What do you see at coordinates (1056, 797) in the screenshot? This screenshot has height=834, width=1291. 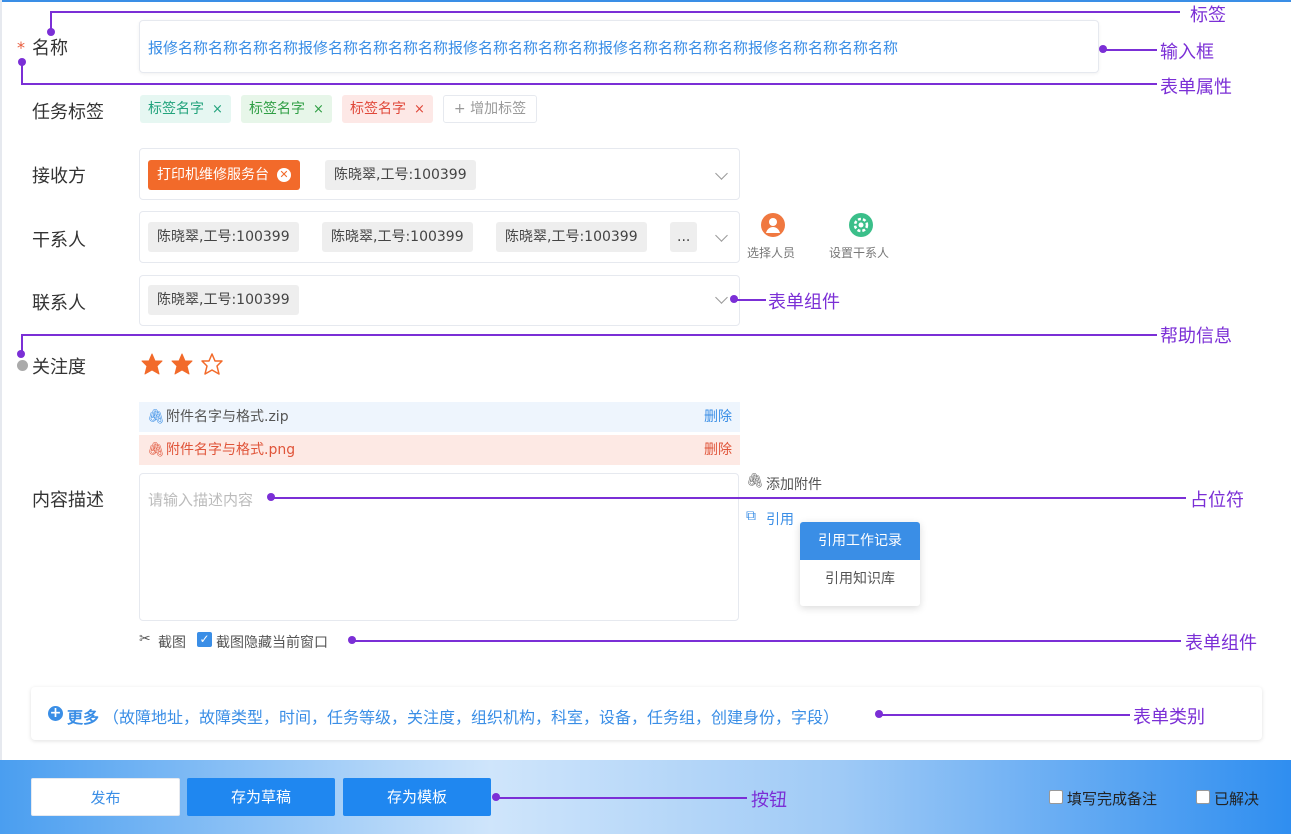 I see `fill-note-checkbox` at bounding box center [1056, 797].